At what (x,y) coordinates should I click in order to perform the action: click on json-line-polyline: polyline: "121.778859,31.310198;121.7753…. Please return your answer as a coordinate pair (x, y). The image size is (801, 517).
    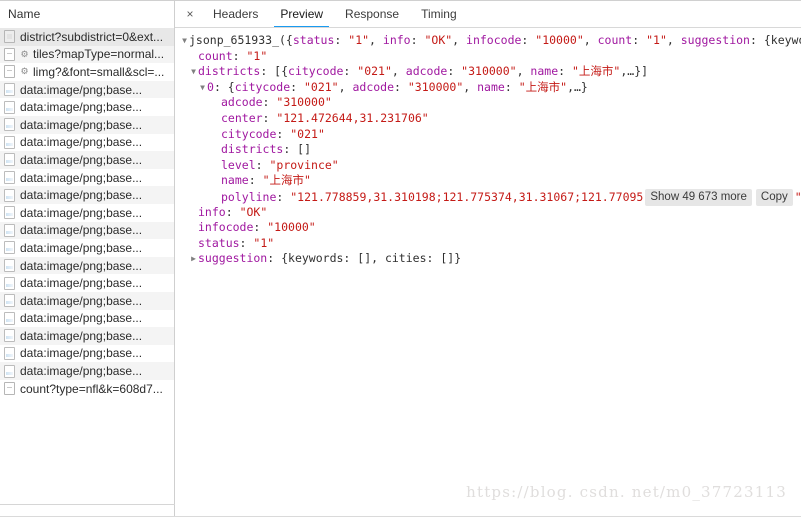
    Looking at the image, I should click on (488, 197).